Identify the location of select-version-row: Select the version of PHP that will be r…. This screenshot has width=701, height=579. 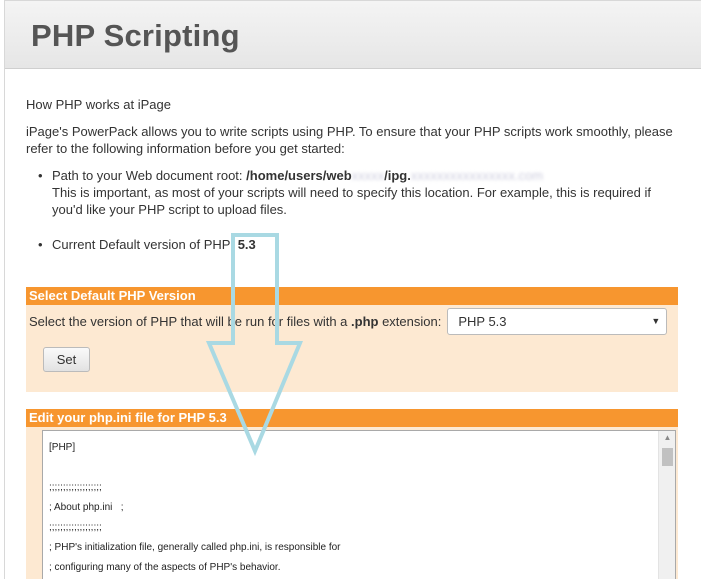
(352, 320).